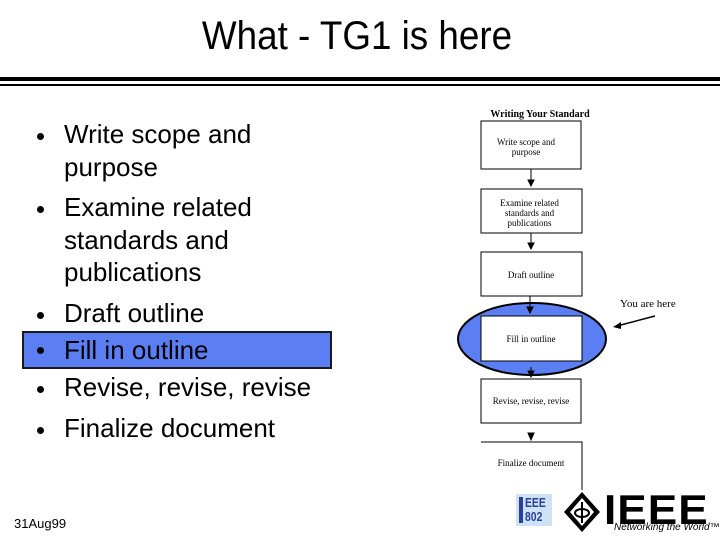 The height and width of the screenshot is (540, 720). Describe the element at coordinates (667, 527) in the screenshot. I see `ieee-tagline: Networking the World™` at that location.